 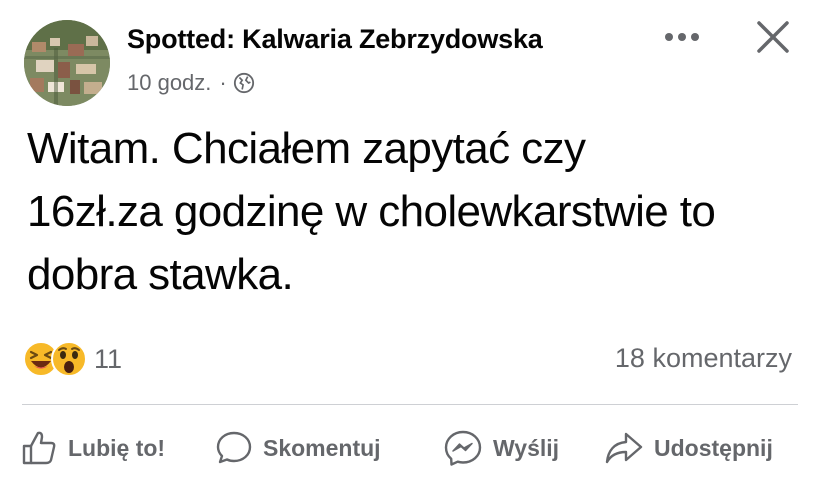 I want to click on close-button, so click(x=773, y=37).